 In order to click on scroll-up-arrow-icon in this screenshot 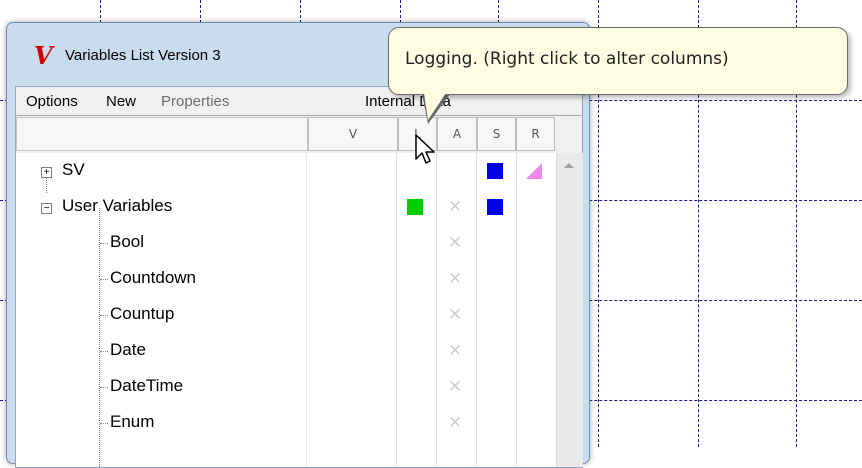, I will do `click(569, 165)`.